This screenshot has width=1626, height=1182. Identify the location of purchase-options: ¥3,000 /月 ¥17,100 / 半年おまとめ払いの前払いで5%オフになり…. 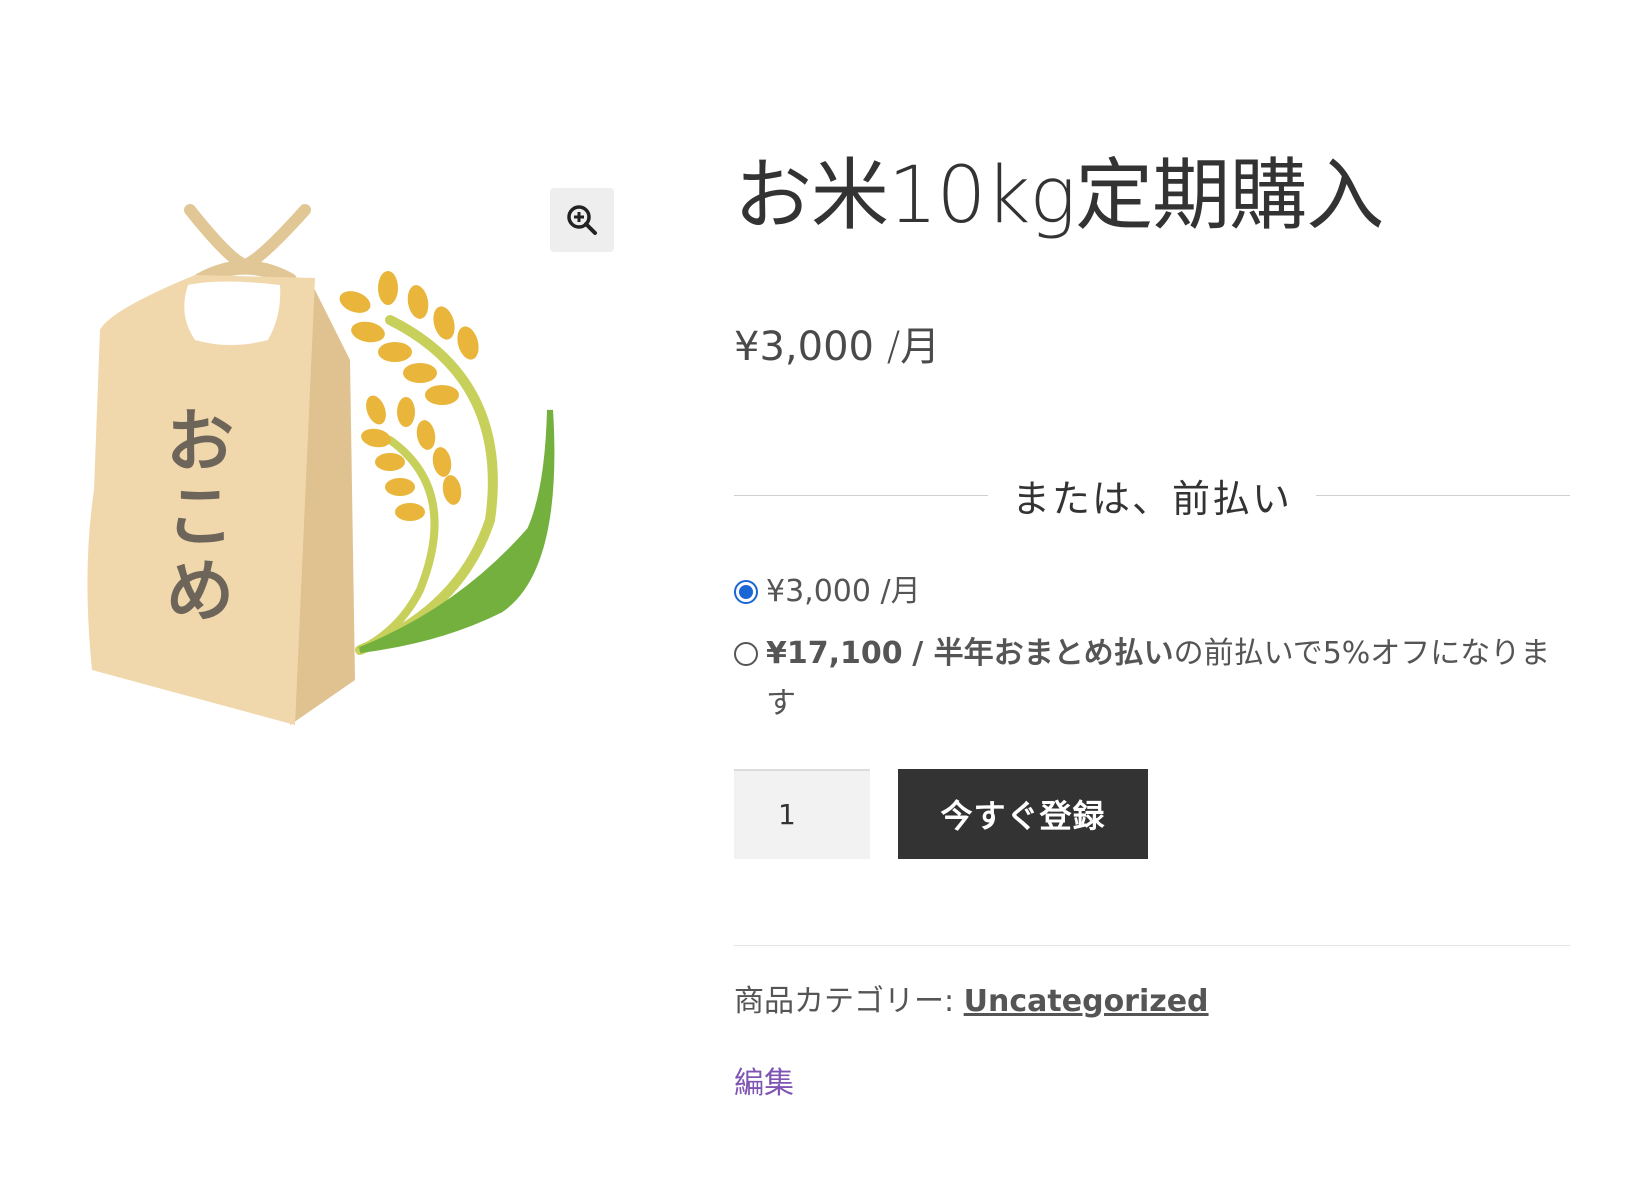
(1152, 648).